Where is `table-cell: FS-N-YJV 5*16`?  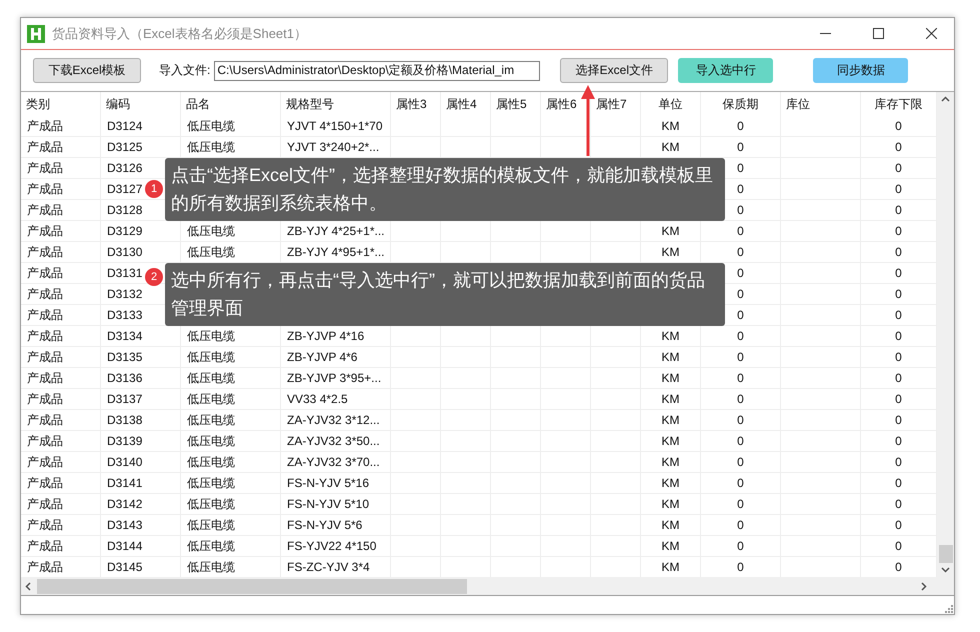
table-cell: FS-N-YJV 5*16 is located at coordinates (328, 483).